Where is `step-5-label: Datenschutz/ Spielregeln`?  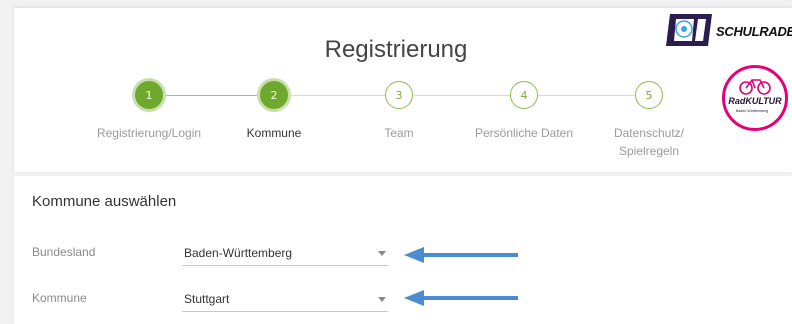 step-5-label: Datenschutz/ Spielregeln is located at coordinates (649, 142).